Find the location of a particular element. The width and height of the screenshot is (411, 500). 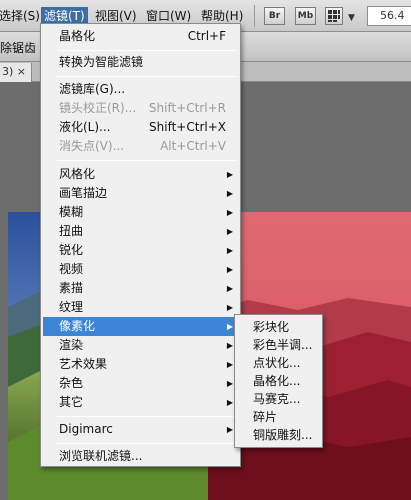

menu-item-shortcut: Shift+Ctrl+X is located at coordinates (187, 127).